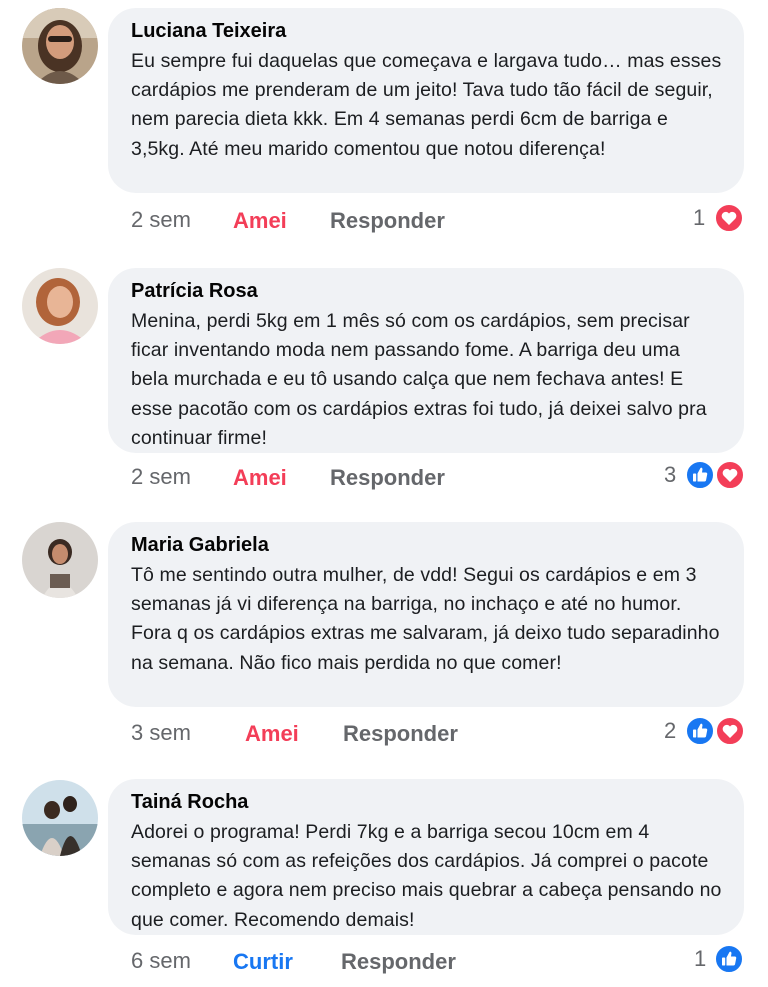 Image resolution: width=768 pixels, height=987 pixels. What do you see at coordinates (263, 962) in the screenshot?
I see `like-reaction-button: Curtir` at bounding box center [263, 962].